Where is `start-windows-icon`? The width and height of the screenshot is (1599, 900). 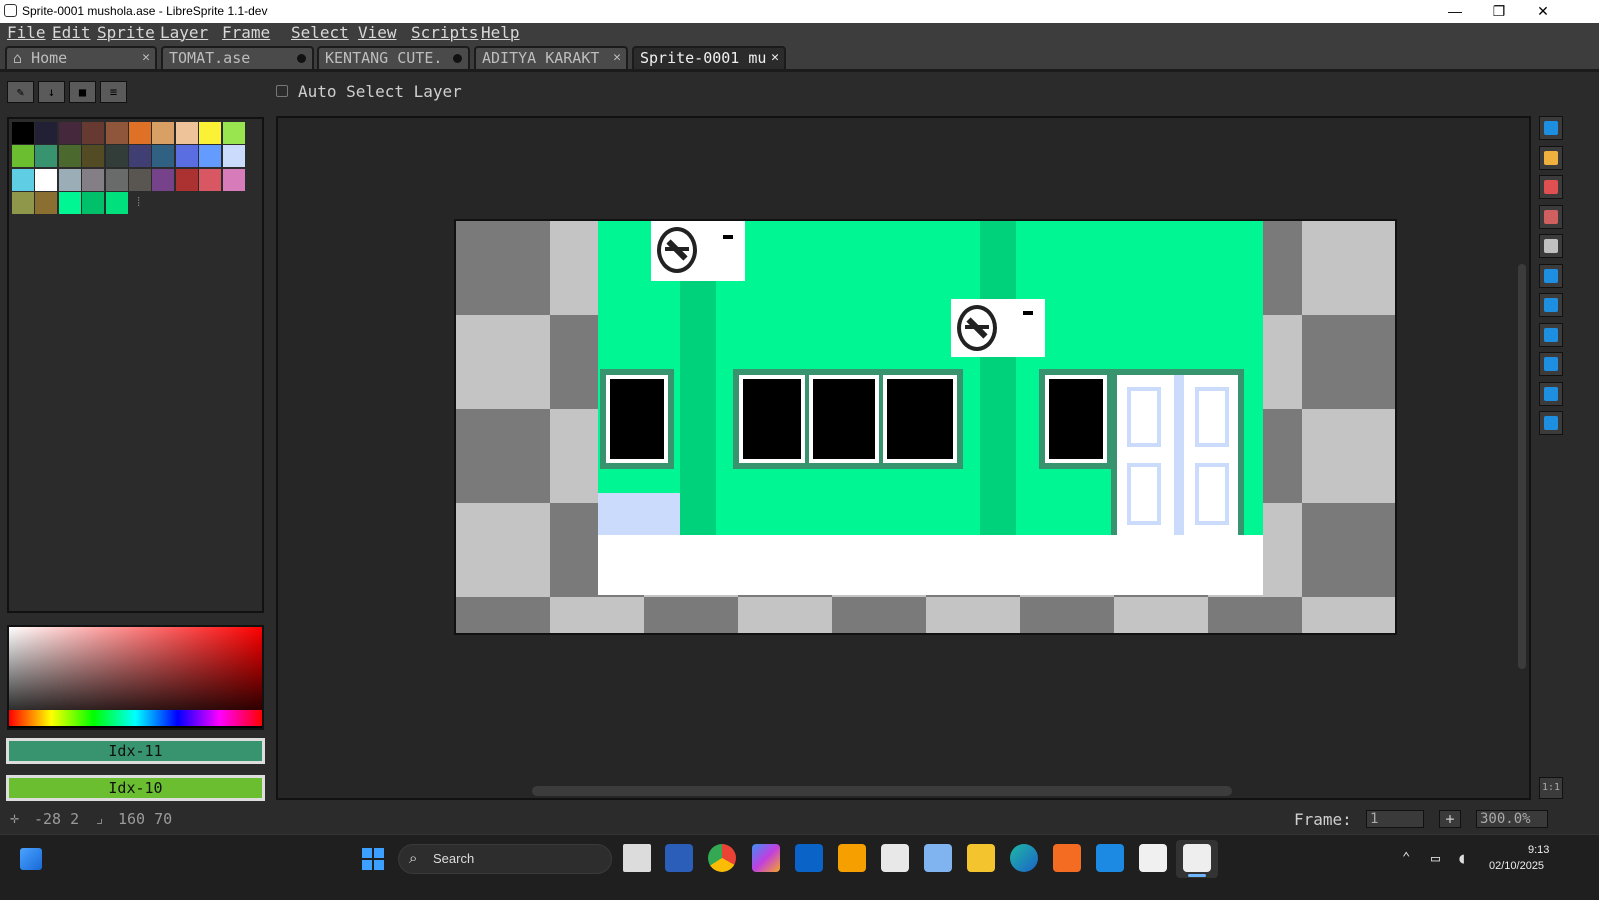
start-windows-icon is located at coordinates (373, 859).